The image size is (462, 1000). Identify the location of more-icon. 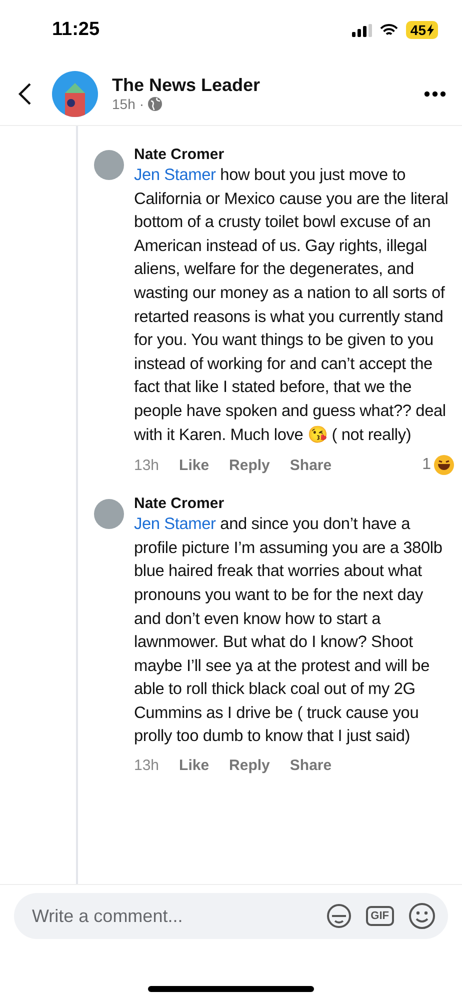
(435, 93).